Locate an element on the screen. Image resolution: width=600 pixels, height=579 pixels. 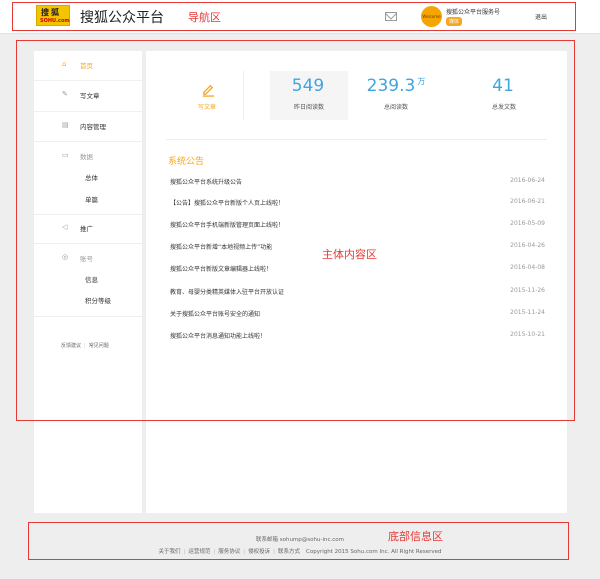
announcement-date: 2016-06-24 is located at coordinates (527, 180).